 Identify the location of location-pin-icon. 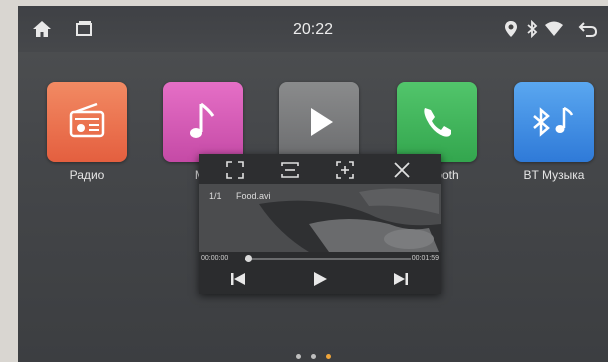
(511, 30).